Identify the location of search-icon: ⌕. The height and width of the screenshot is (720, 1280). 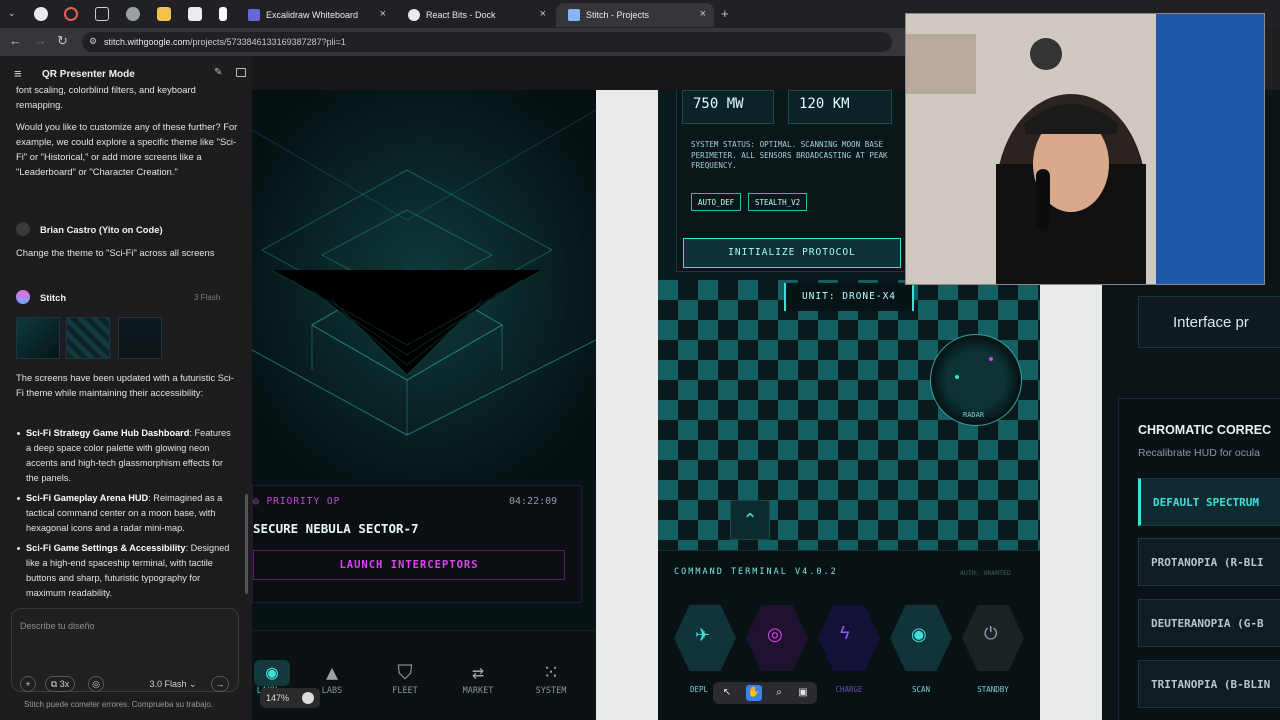
(779, 693).